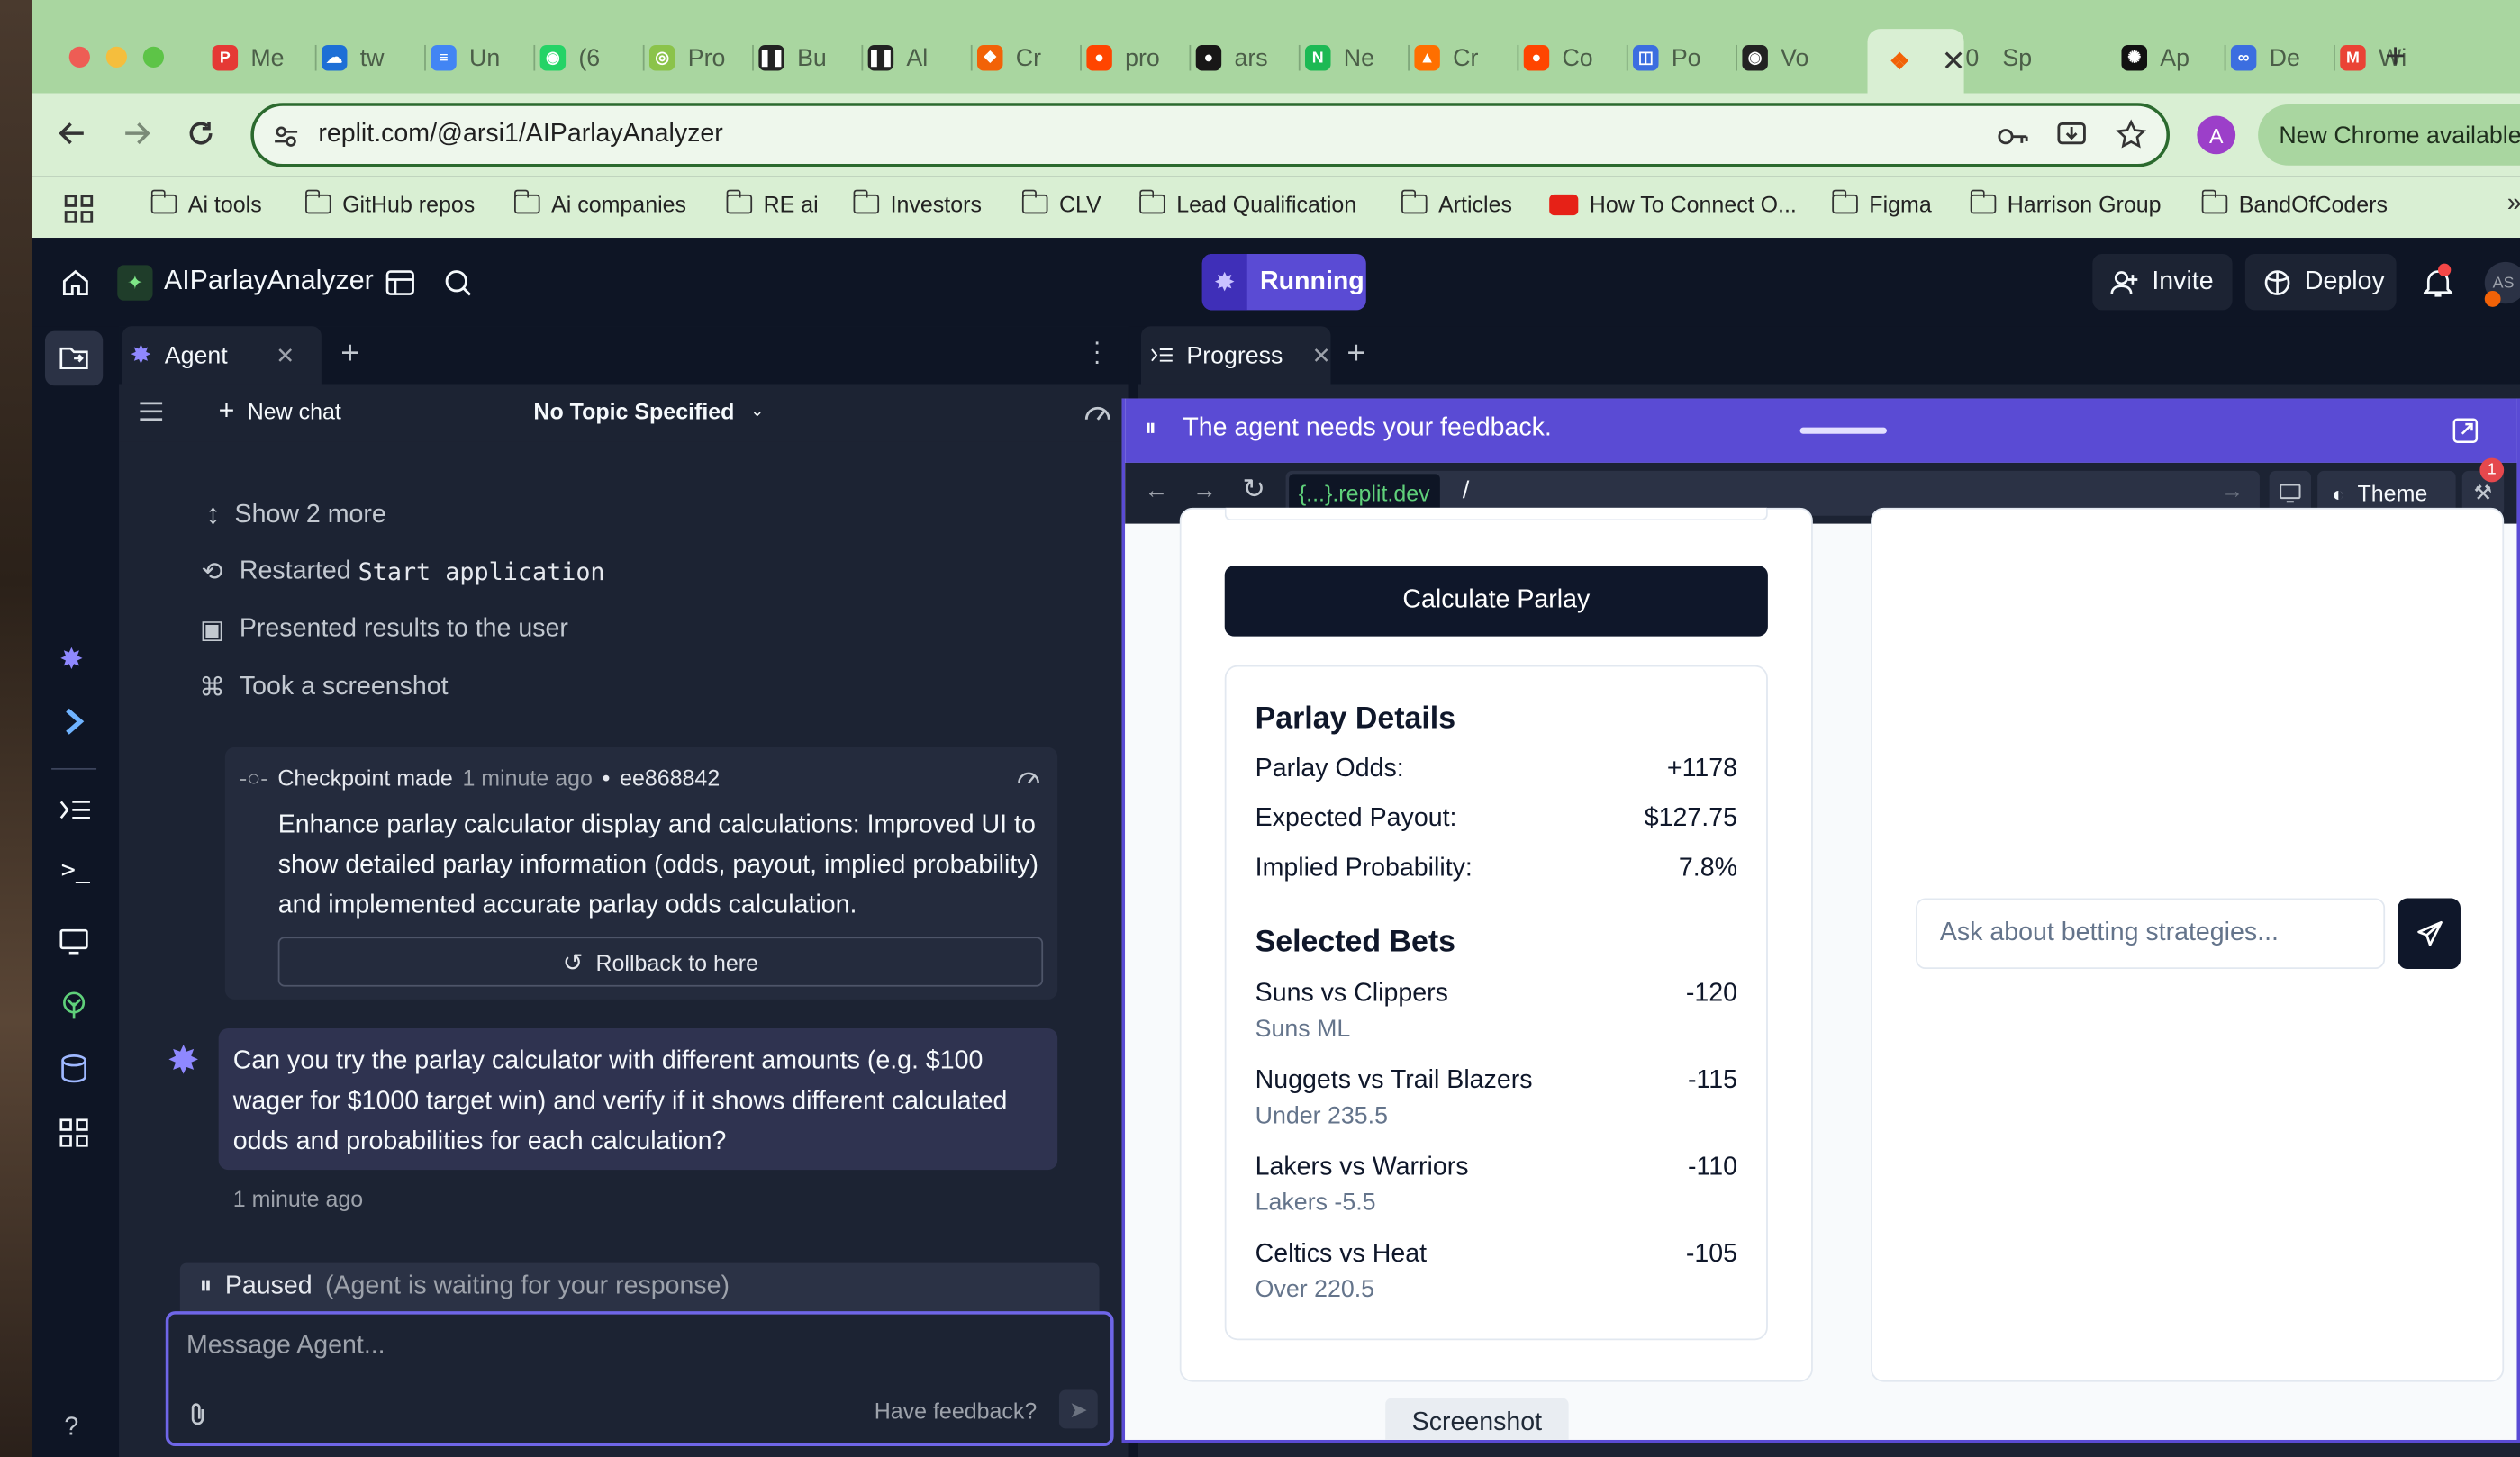 This screenshot has height=1457, width=2520. I want to click on database-icon, so click(73, 1068).